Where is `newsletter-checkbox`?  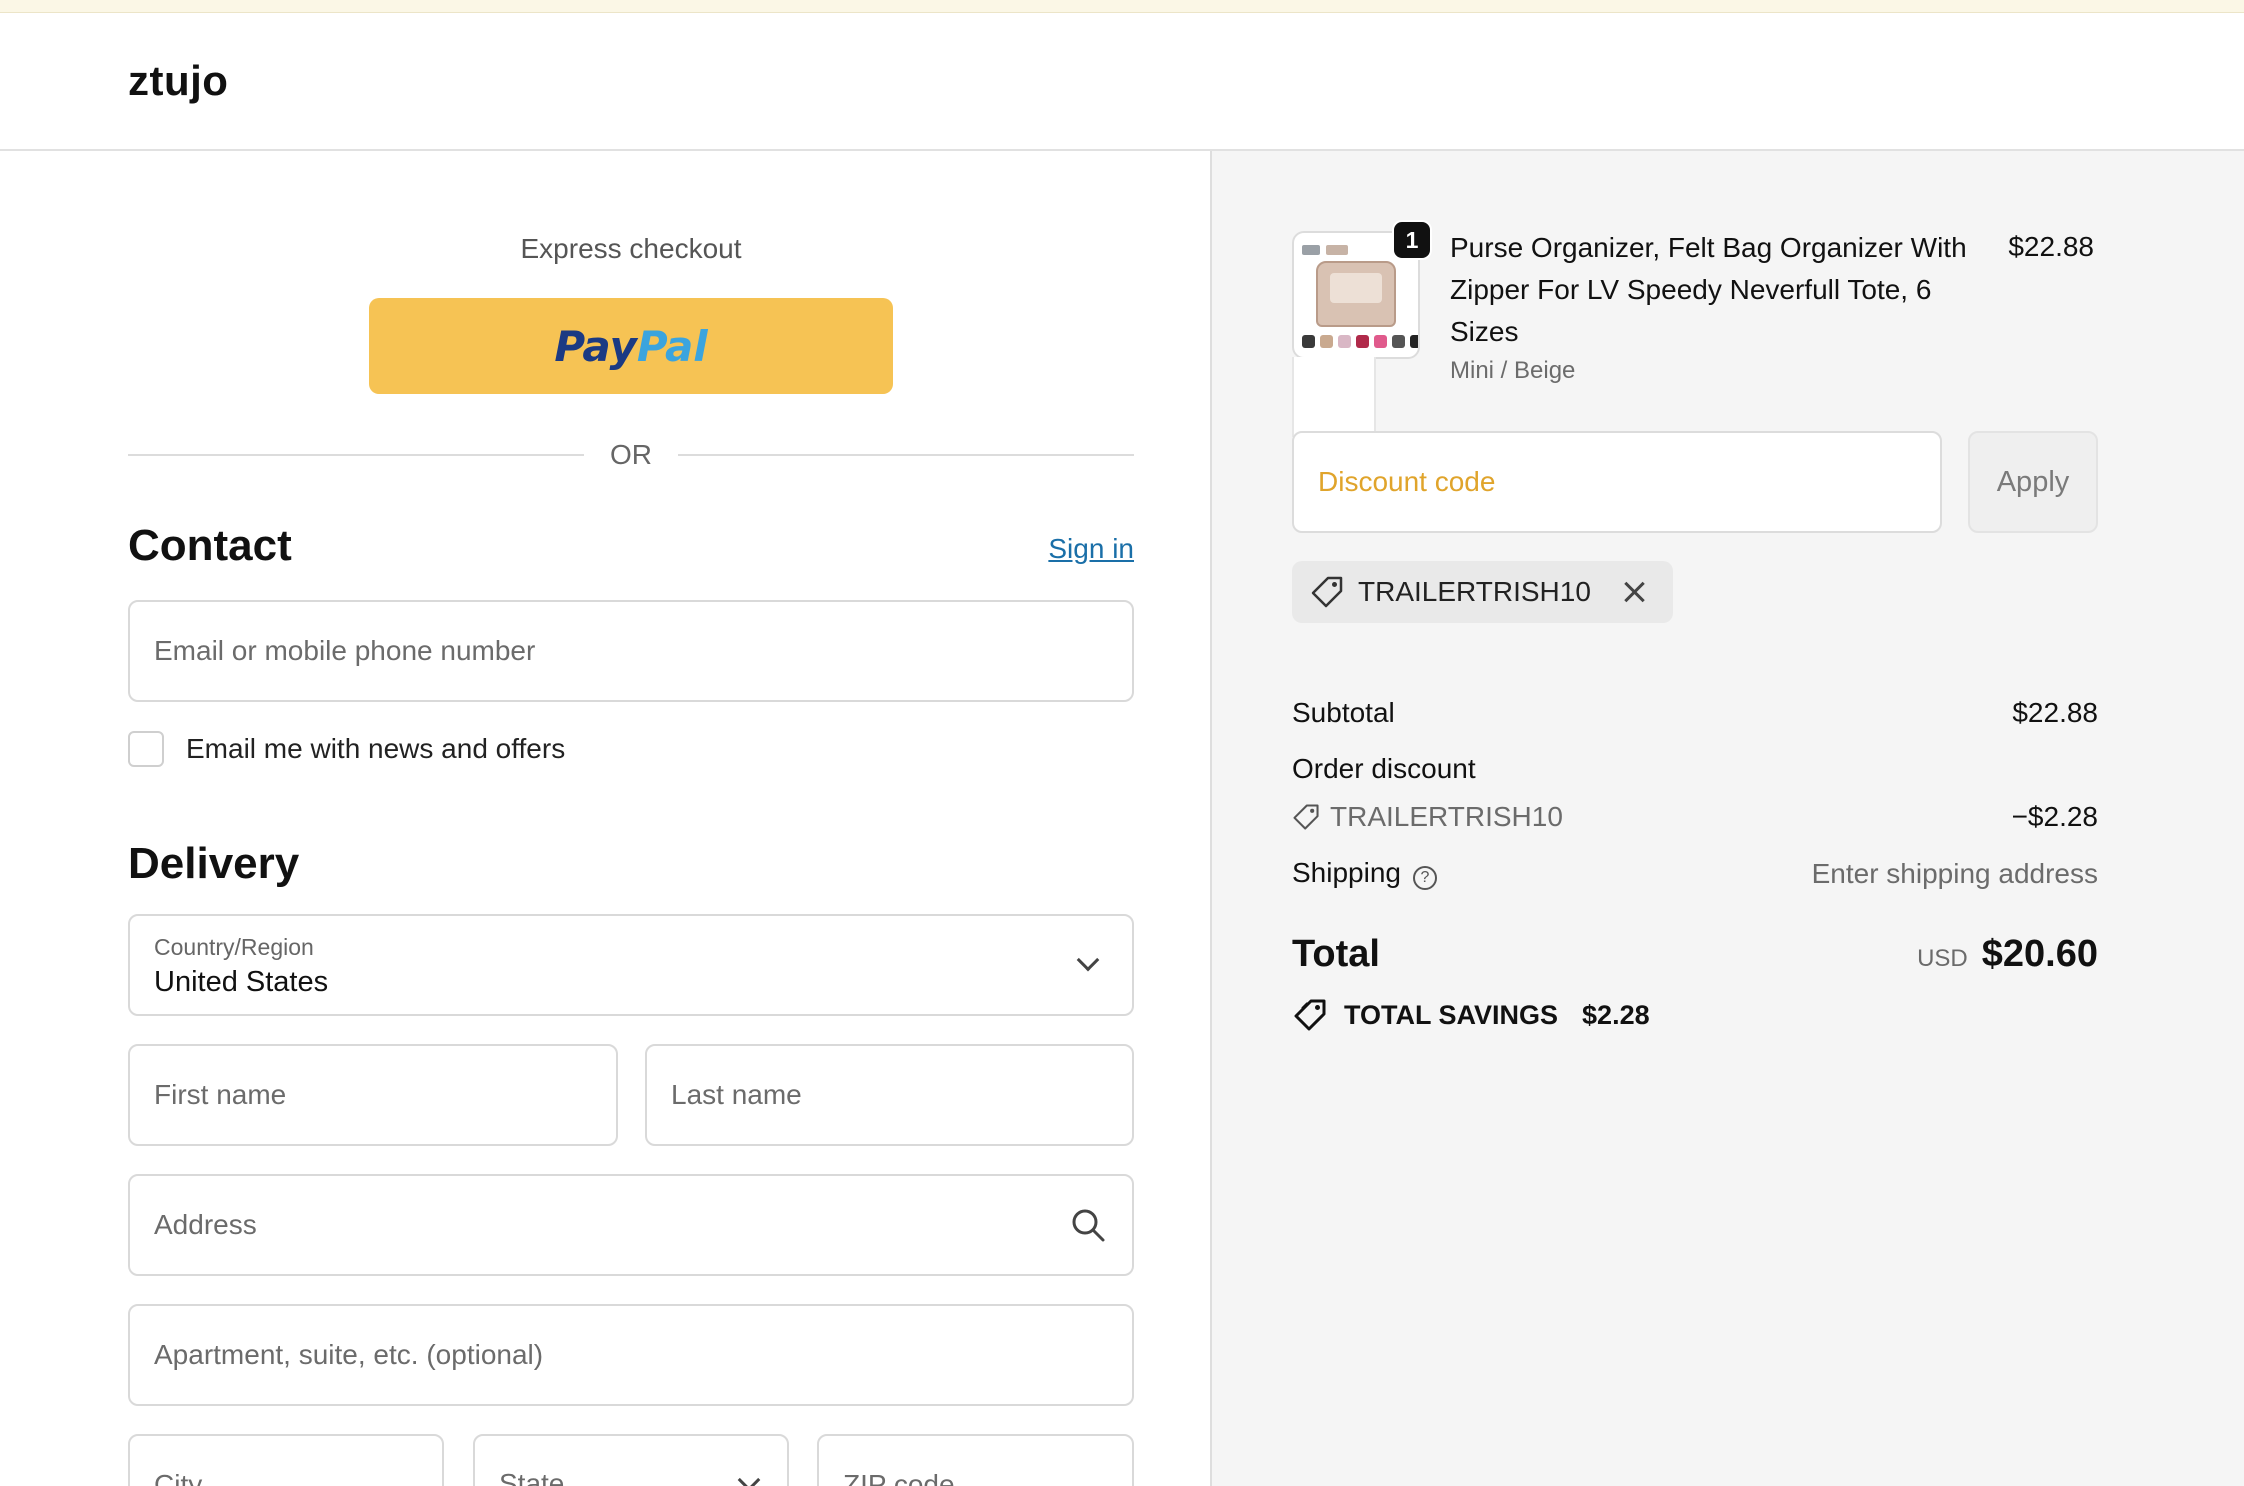
newsletter-checkbox is located at coordinates (146, 749).